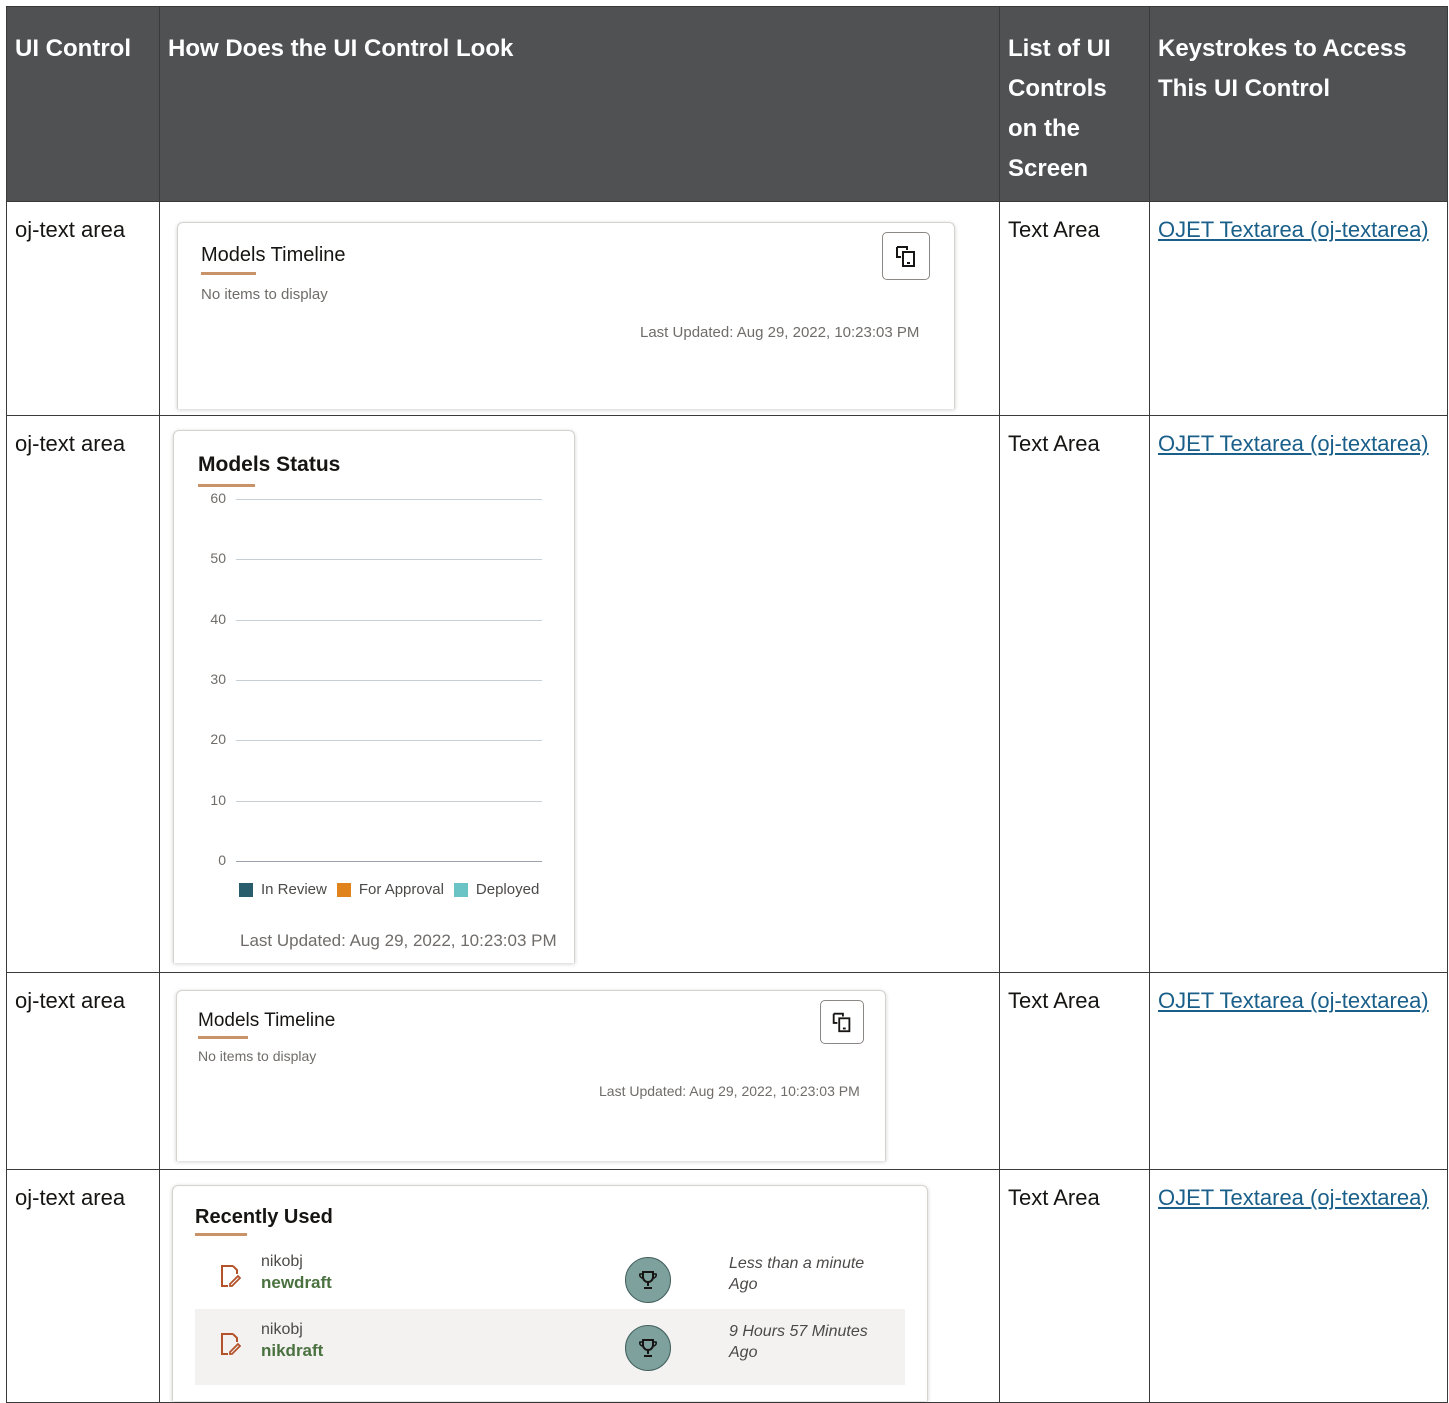  What do you see at coordinates (296, 1283) in the screenshot?
I see `item-name: newdraft` at bounding box center [296, 1283].